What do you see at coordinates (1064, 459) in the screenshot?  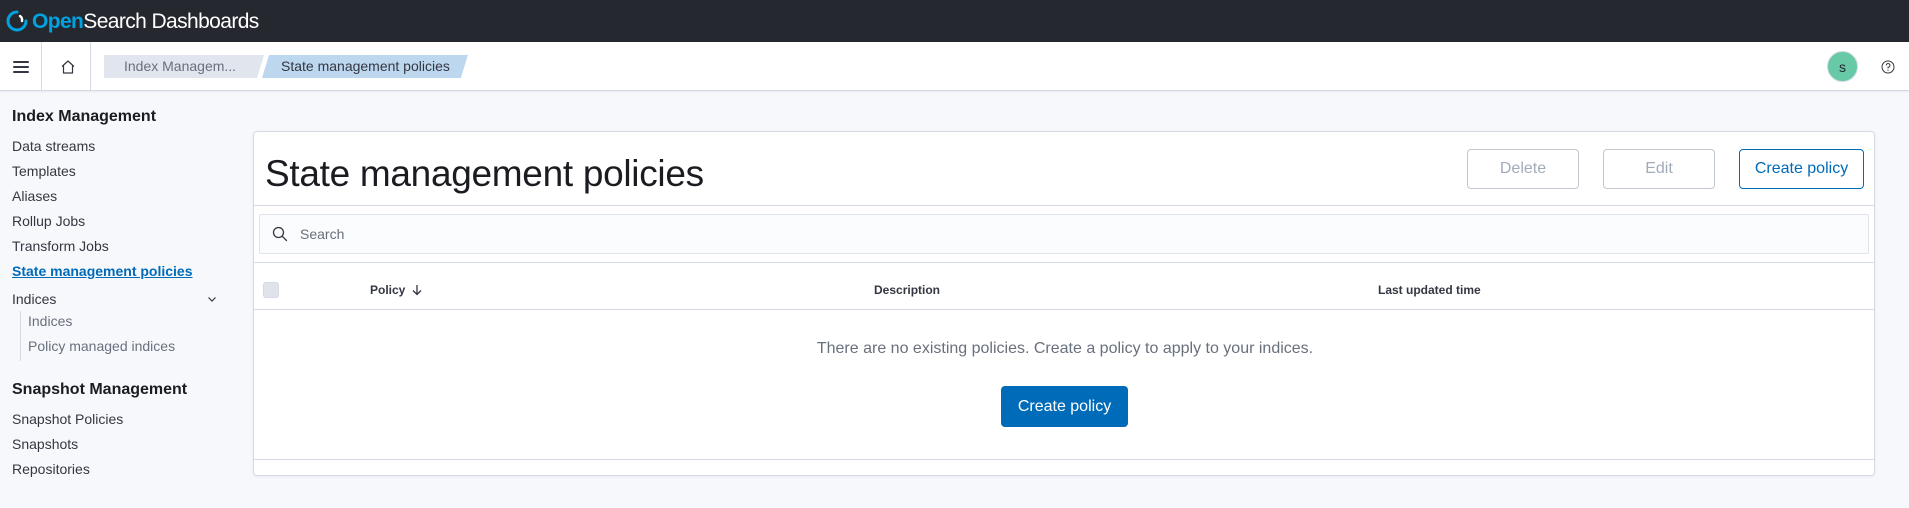 I see `table-bottom-divider` at bounding box center [1064, 459].